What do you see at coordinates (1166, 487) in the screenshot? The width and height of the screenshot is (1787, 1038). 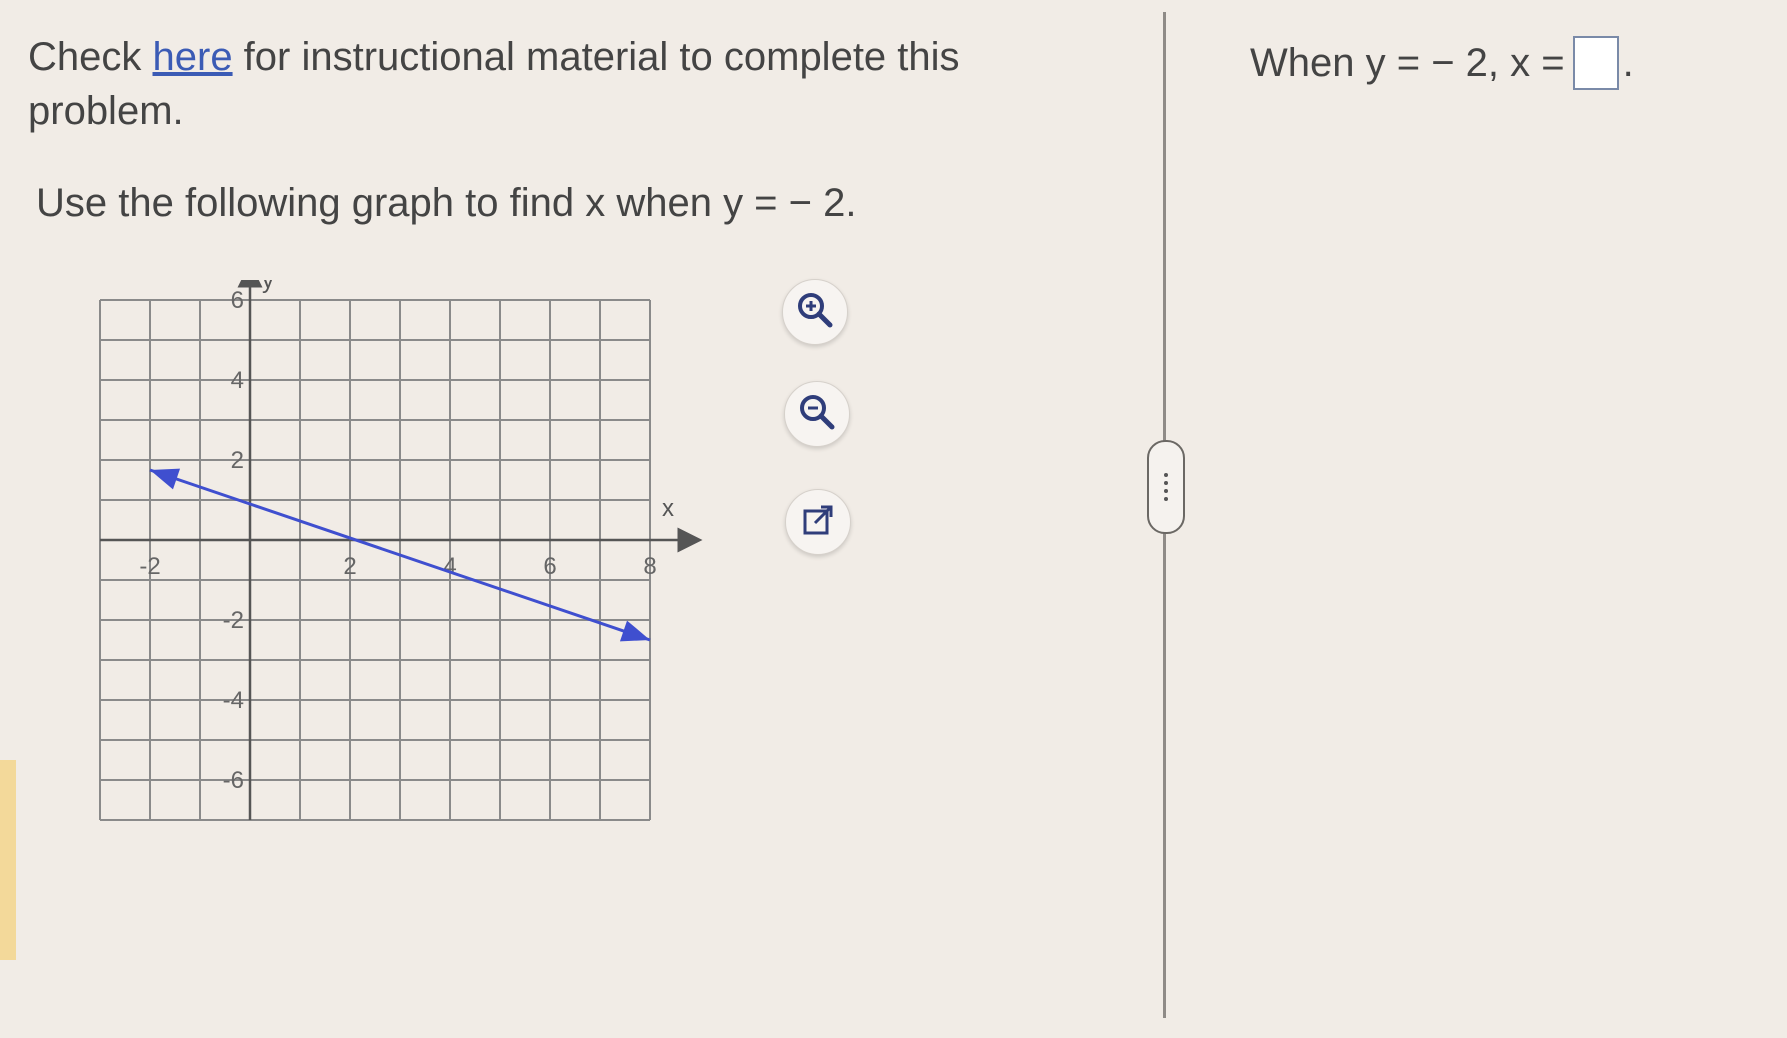 I see `pane-resize-handle` at bounding box center [1166, 487].